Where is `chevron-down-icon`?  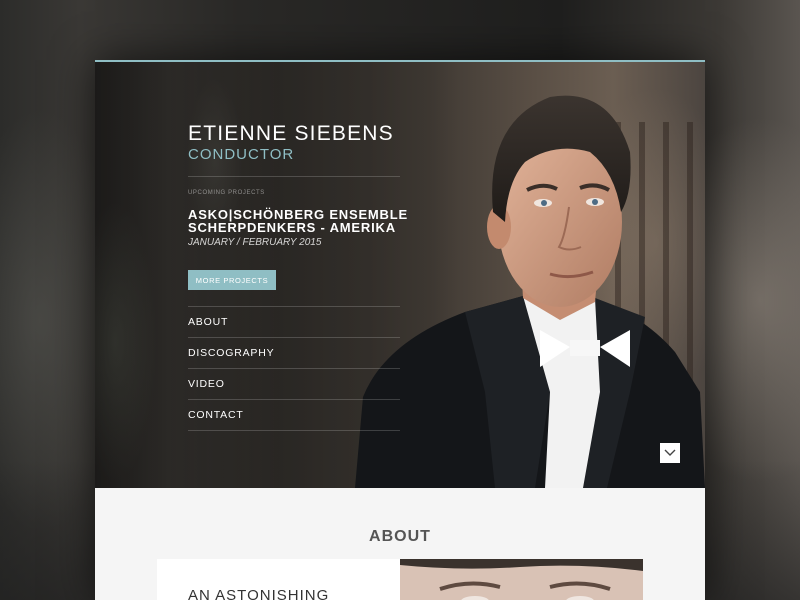
chevron-down-icon is located at coordinates (670, 452).